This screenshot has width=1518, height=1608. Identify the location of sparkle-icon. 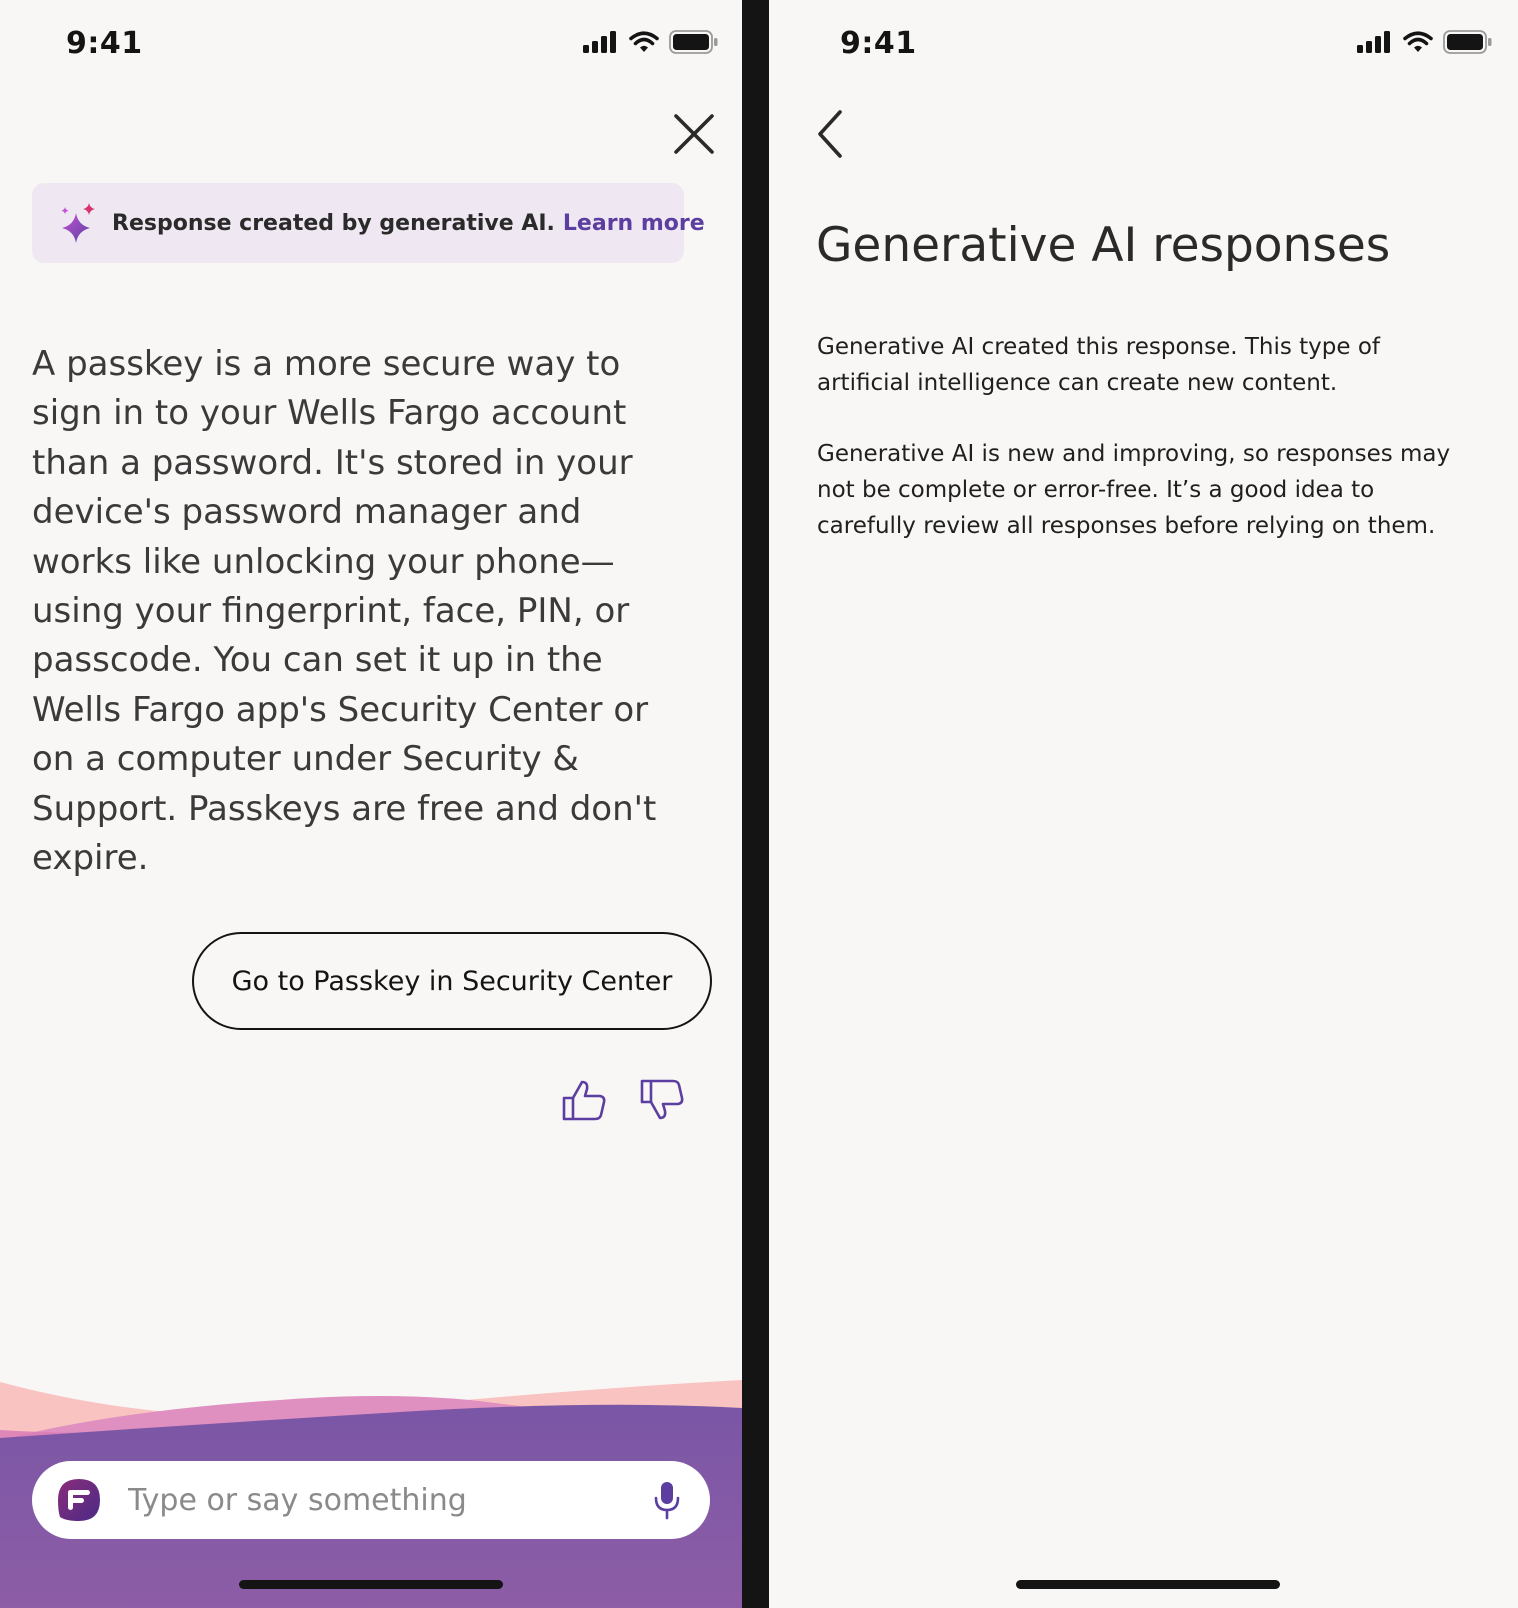
(78, 223).